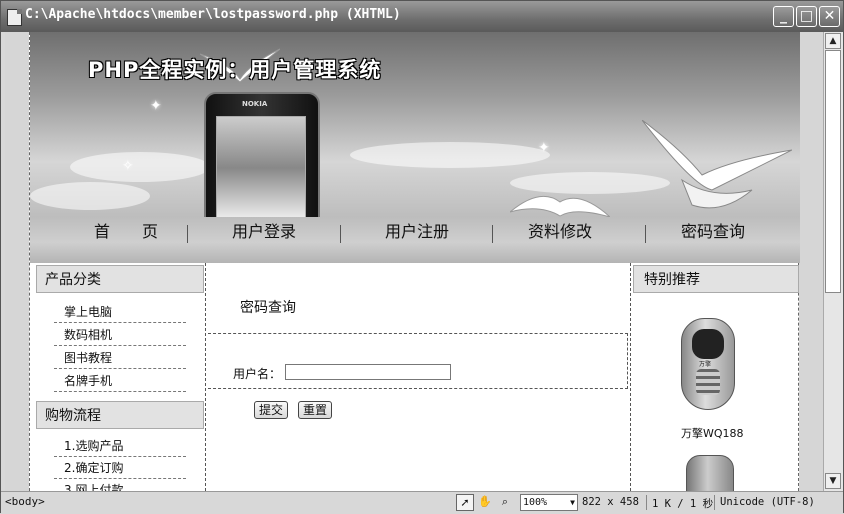 This screenshot has width=844, height=514. I want to click on pointer-tool-icon: ➚, so click(465, 502).